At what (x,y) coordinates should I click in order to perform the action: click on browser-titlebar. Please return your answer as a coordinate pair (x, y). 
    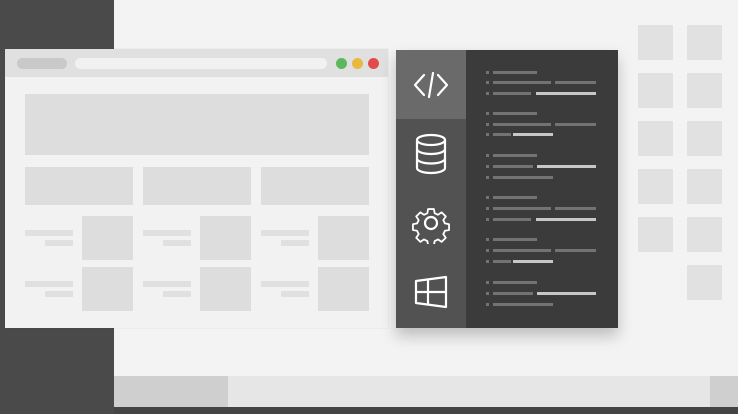
    Looking at the image, I should click on (196, 63).